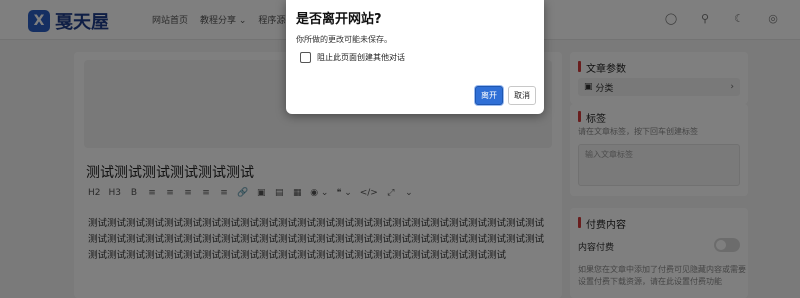  Describe the element at coordinates (415, 57) in the screenshot. I see `leave-site-dialog: 是否离开网站? 你所做的更改可能未保存。 阻止此页面创建其他对话 离开 取消` at that location.